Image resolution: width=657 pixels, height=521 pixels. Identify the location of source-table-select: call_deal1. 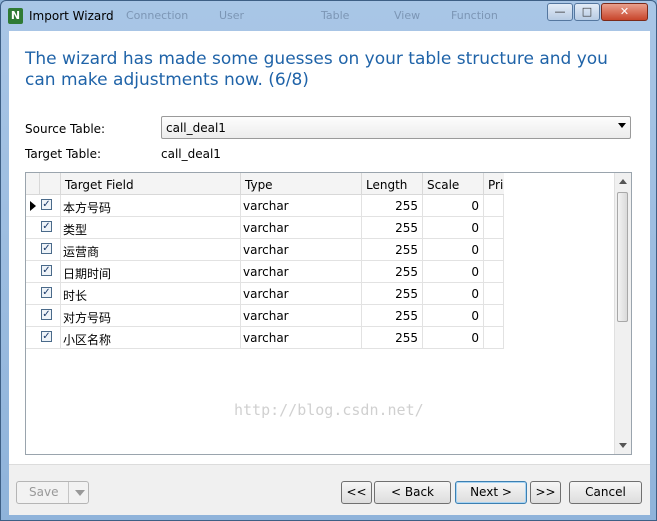
(396, 127).